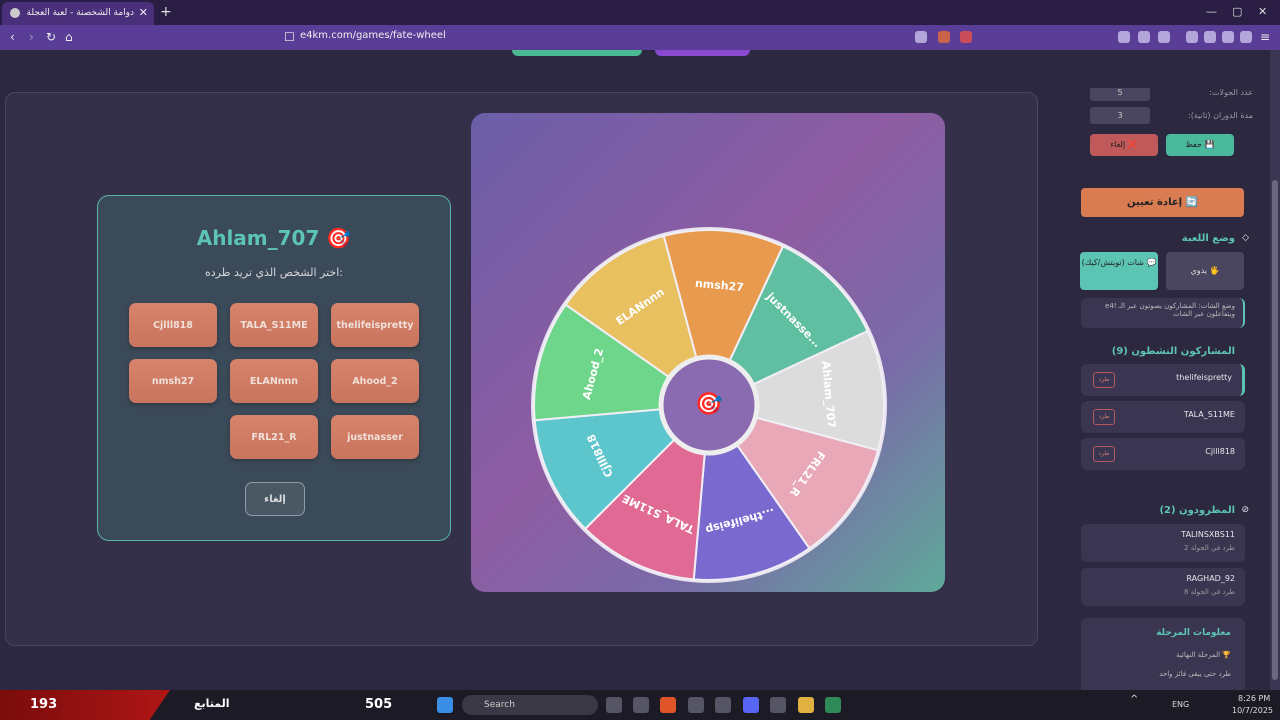 Image resolution: width=1280 pixels, height=720 pixels. Describe the element at coordinates (15, 13) in the screenshot. I see `favicon-icon` at that location.